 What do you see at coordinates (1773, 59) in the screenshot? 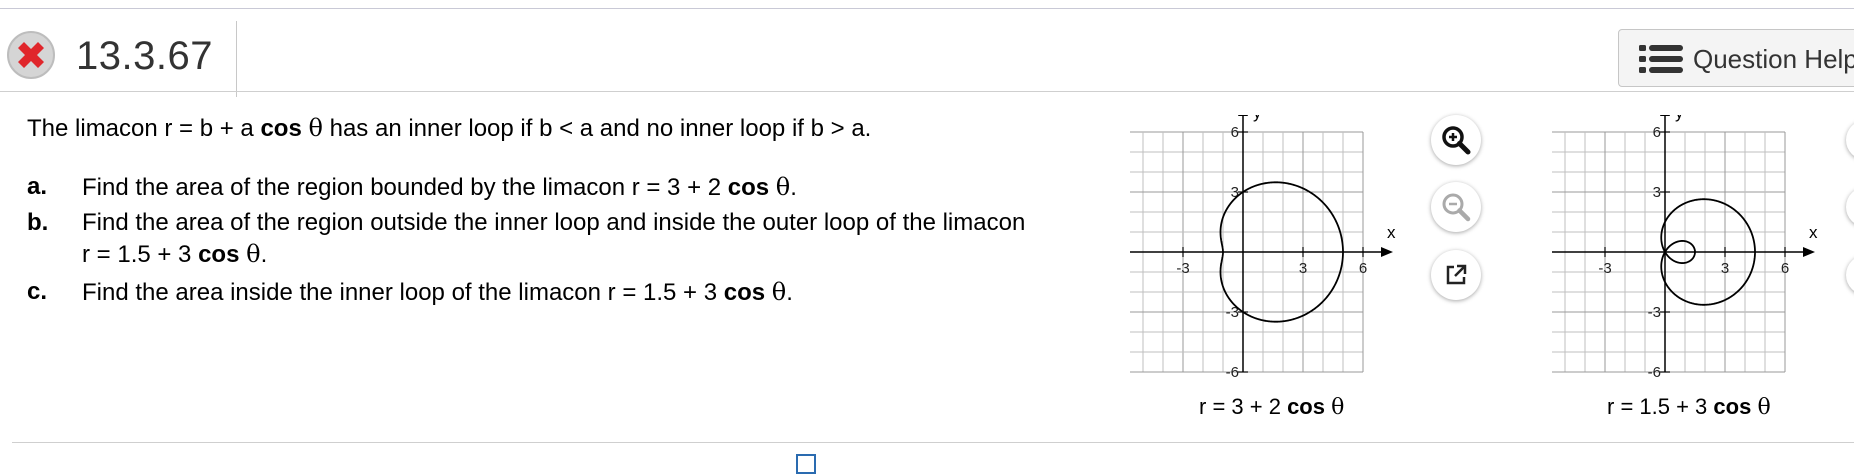
I see `question-help-label: Question Help` at bounding box center [1773, 59].